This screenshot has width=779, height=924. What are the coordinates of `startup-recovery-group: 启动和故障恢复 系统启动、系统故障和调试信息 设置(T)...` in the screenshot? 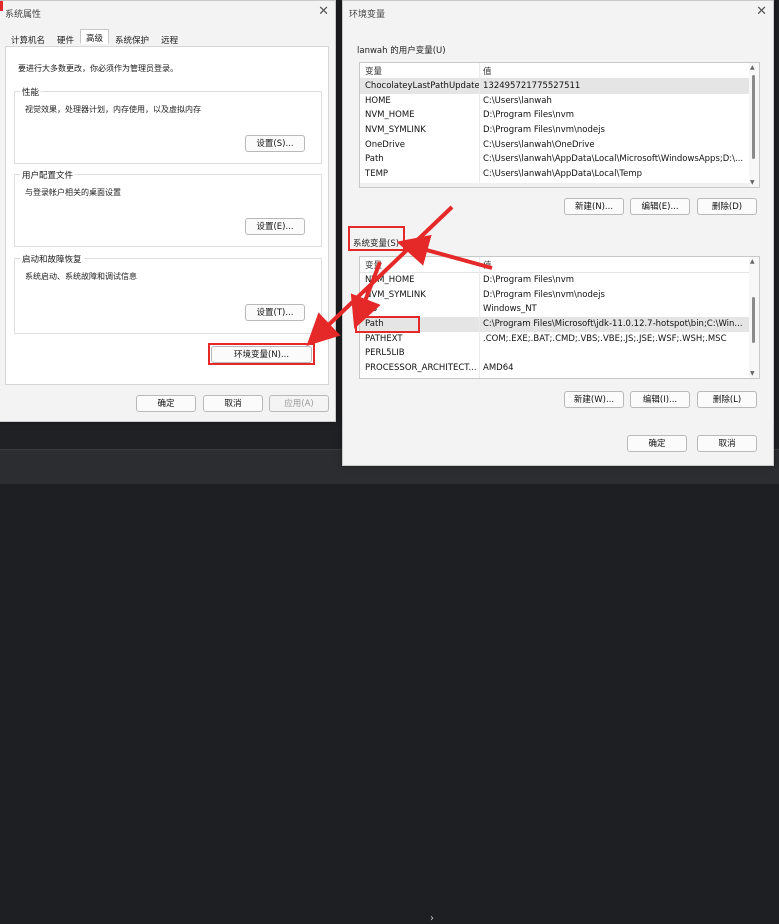 It's located at (168, 293).